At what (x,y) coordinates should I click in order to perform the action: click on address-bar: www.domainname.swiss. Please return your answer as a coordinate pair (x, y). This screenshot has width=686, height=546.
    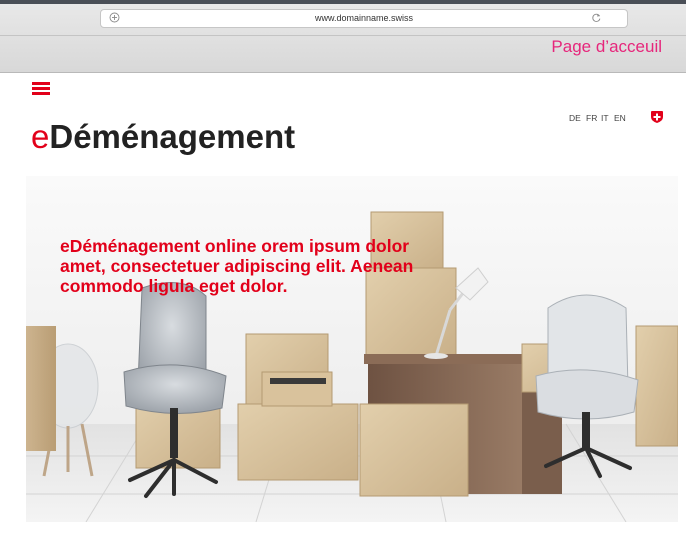
    Looking at the image, I should click on (364, 18).